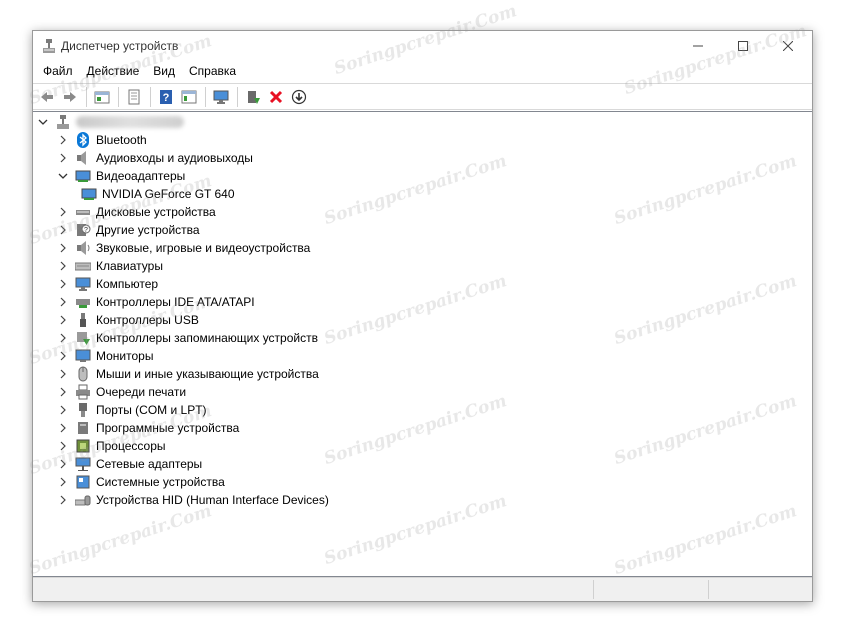  I want to click on tree-category-item: Контроллеры запоминающих устройств, so click(187, 338).